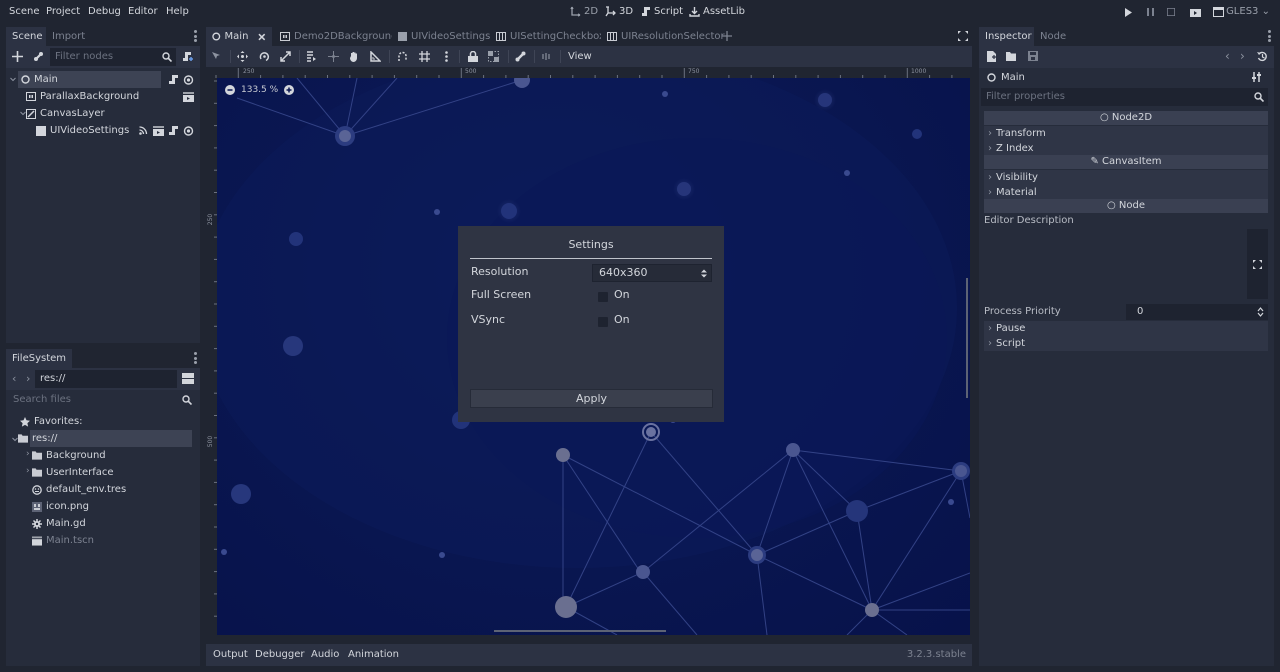 The image size is (1280, 672). What do you see at coordinates (1195, 12) in the screenshot?
I see `play-scene-button` at bounding box center [1195, 12].